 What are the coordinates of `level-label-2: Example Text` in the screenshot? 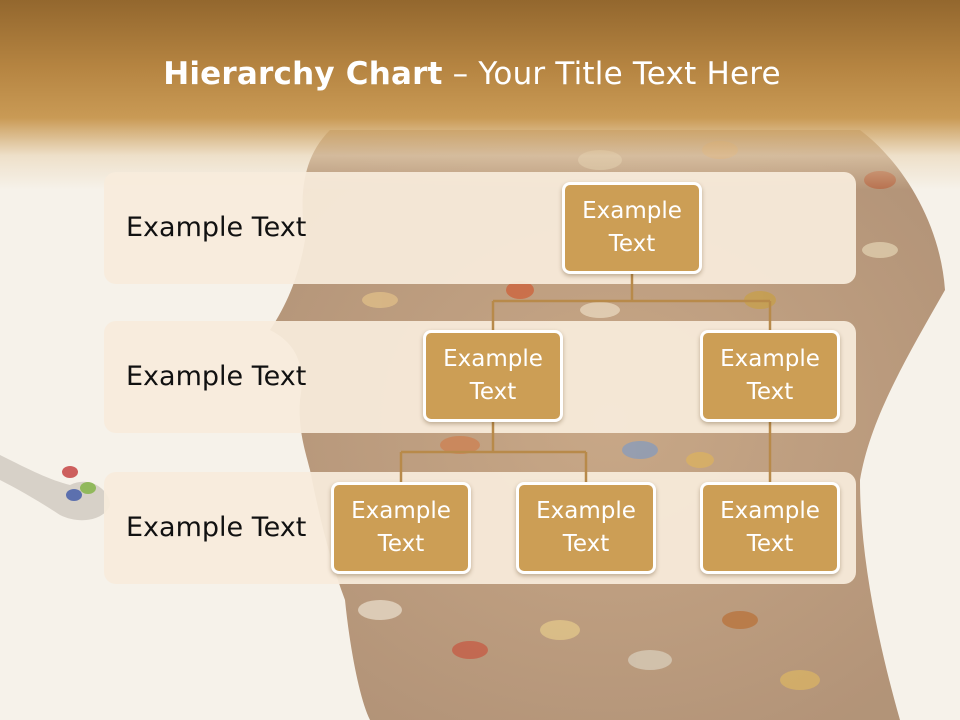 It's located at (216, 376).